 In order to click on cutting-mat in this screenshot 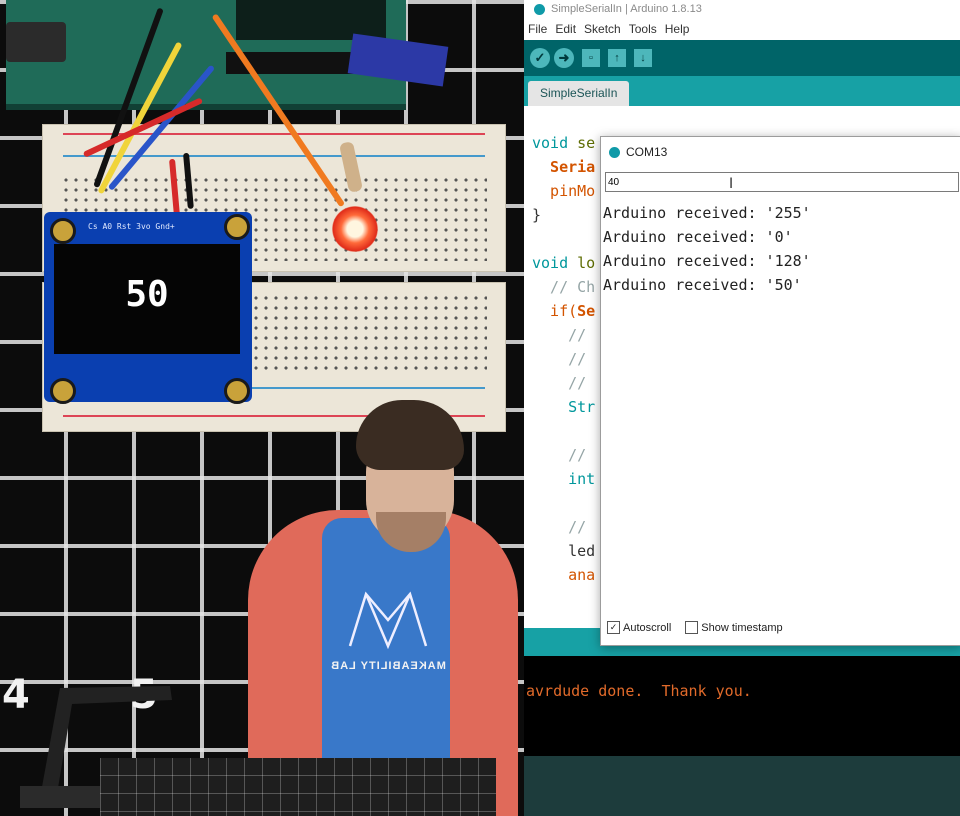, I will do `click(298, 787)`.